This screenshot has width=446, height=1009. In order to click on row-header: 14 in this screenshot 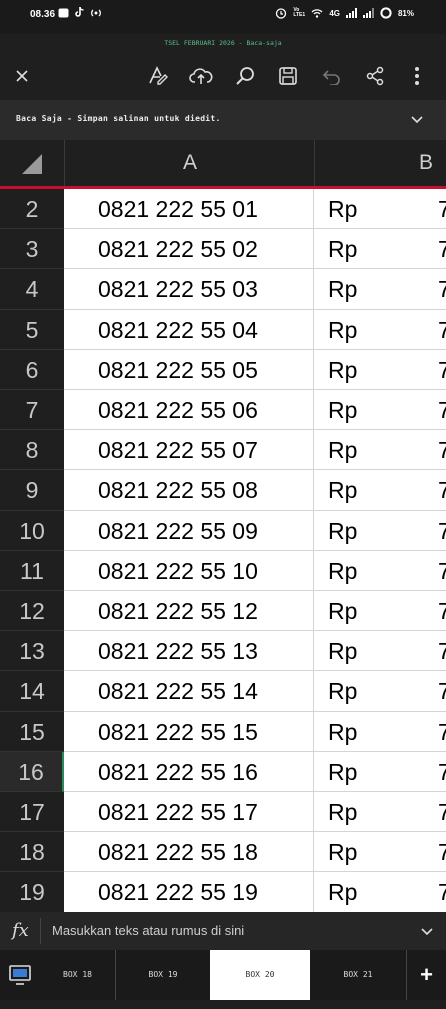, I will do `click(32, 691)`.